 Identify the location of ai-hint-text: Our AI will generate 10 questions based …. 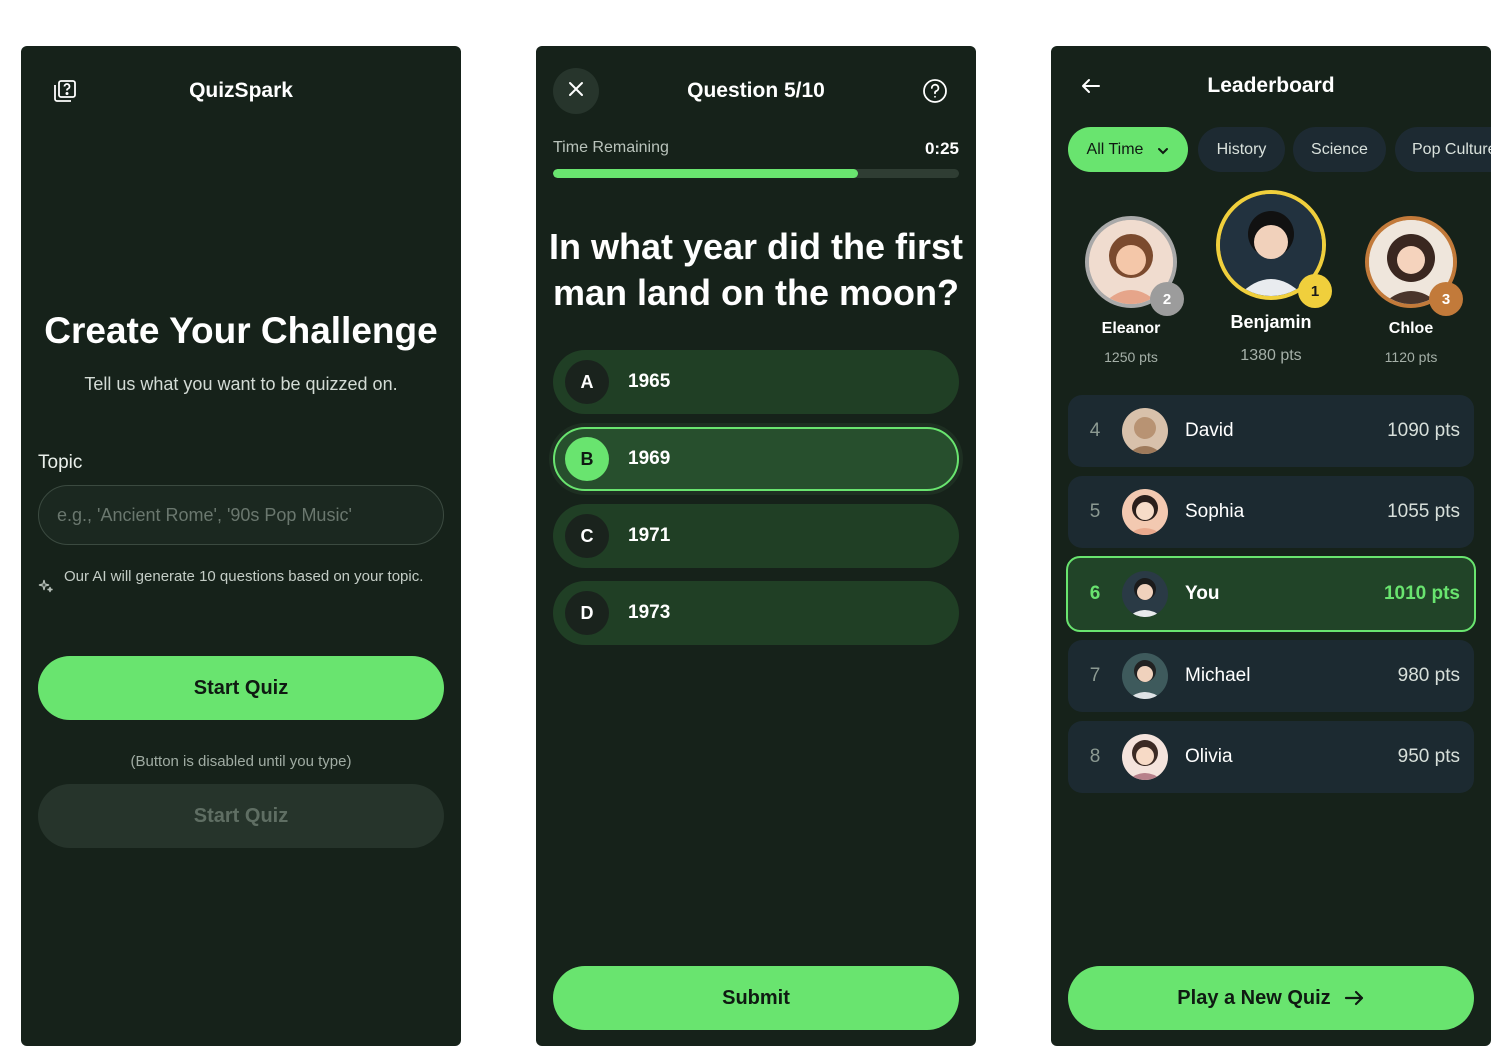
(244, 576).